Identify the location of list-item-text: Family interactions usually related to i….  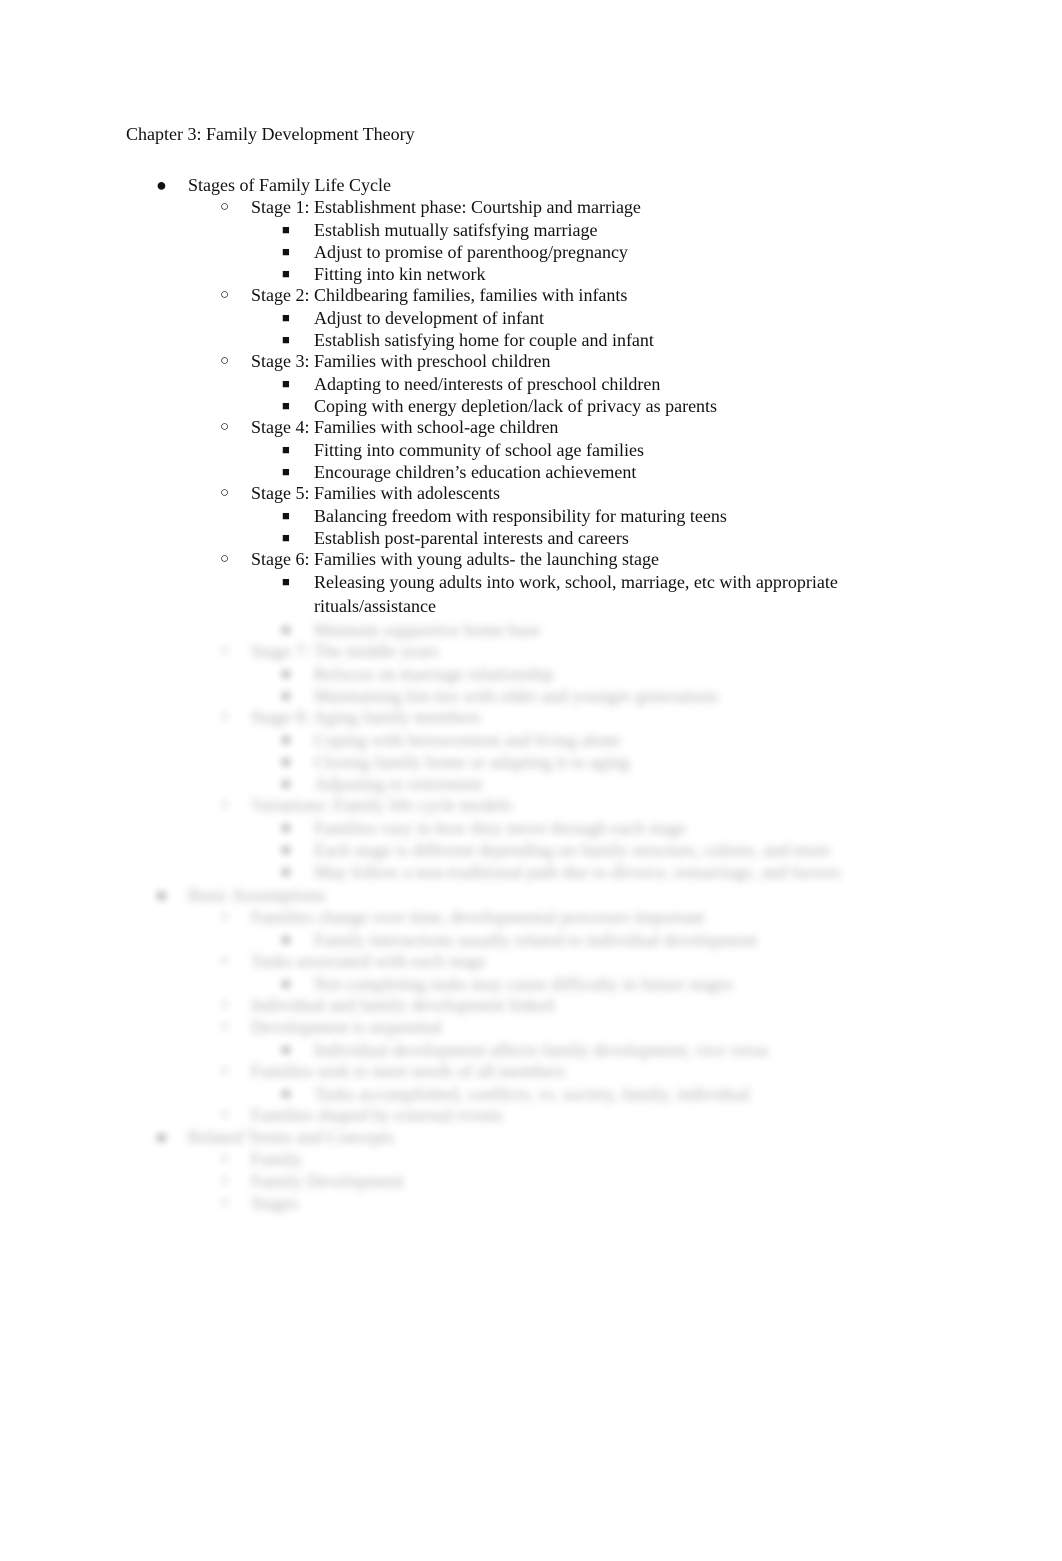
(535, 940).